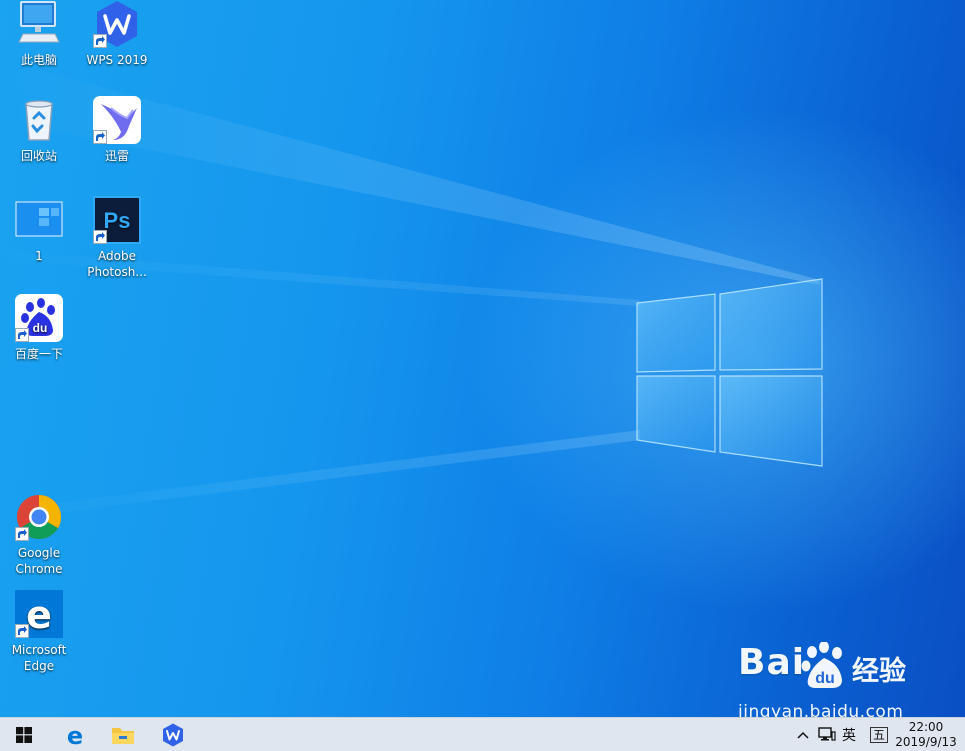 Image resolution: width=965 pixels, height=751 pixels. What do you see at coordinates (926, 727) in the screenshot?
I see `clock-time: 22:00` at bounding box center [926, 727].